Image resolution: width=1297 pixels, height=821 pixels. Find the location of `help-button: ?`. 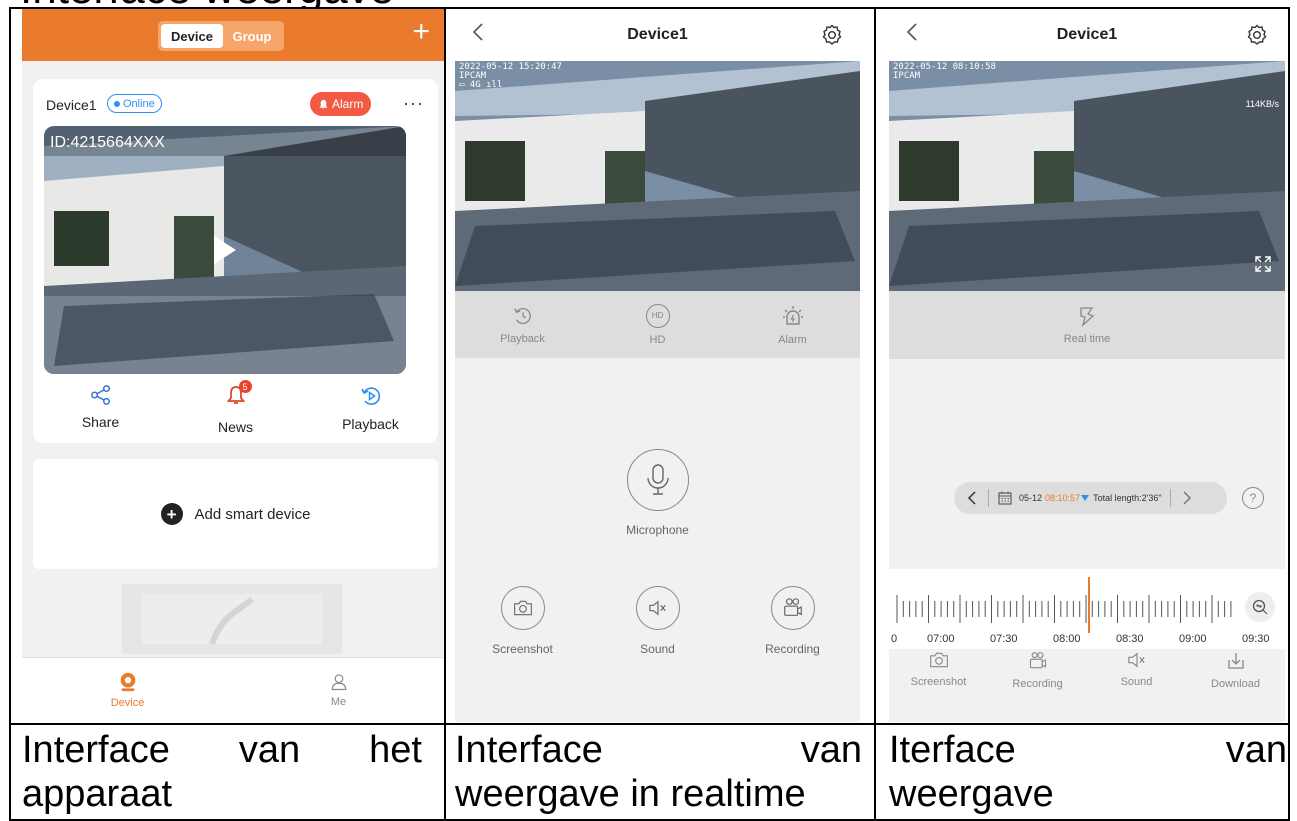

help-button: ? is located at coordinates (1253, 498).